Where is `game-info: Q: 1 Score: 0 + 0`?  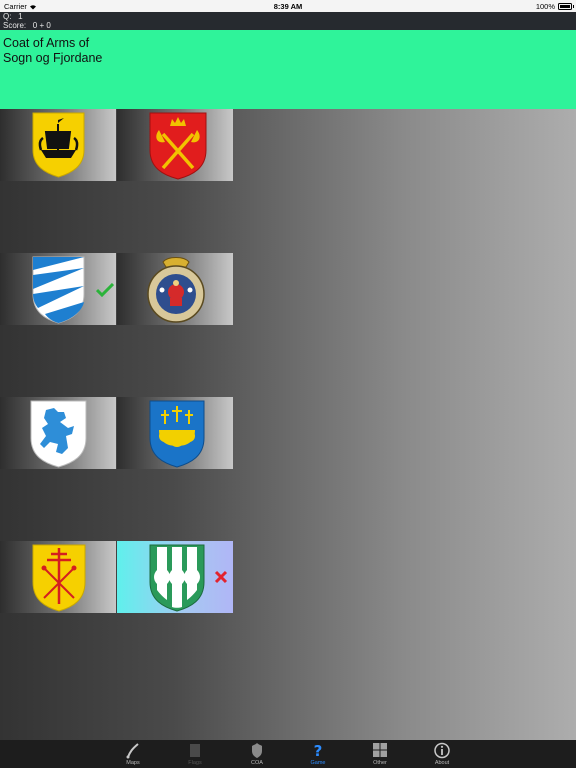
game-info: Q: 1 Score: 0 + 0 is located at coordinates (288, 21).